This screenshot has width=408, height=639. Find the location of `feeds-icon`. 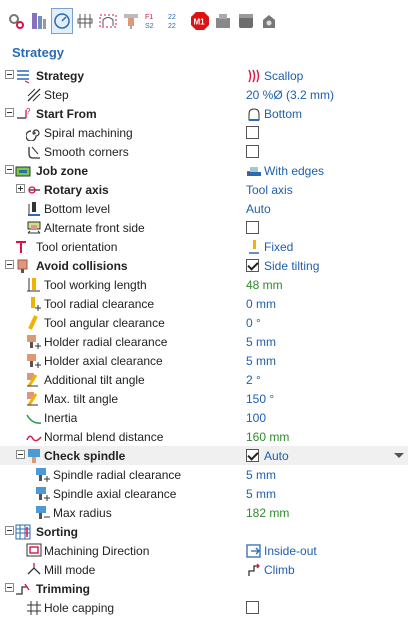

feeds-icon is located at coordinates (131, 21).